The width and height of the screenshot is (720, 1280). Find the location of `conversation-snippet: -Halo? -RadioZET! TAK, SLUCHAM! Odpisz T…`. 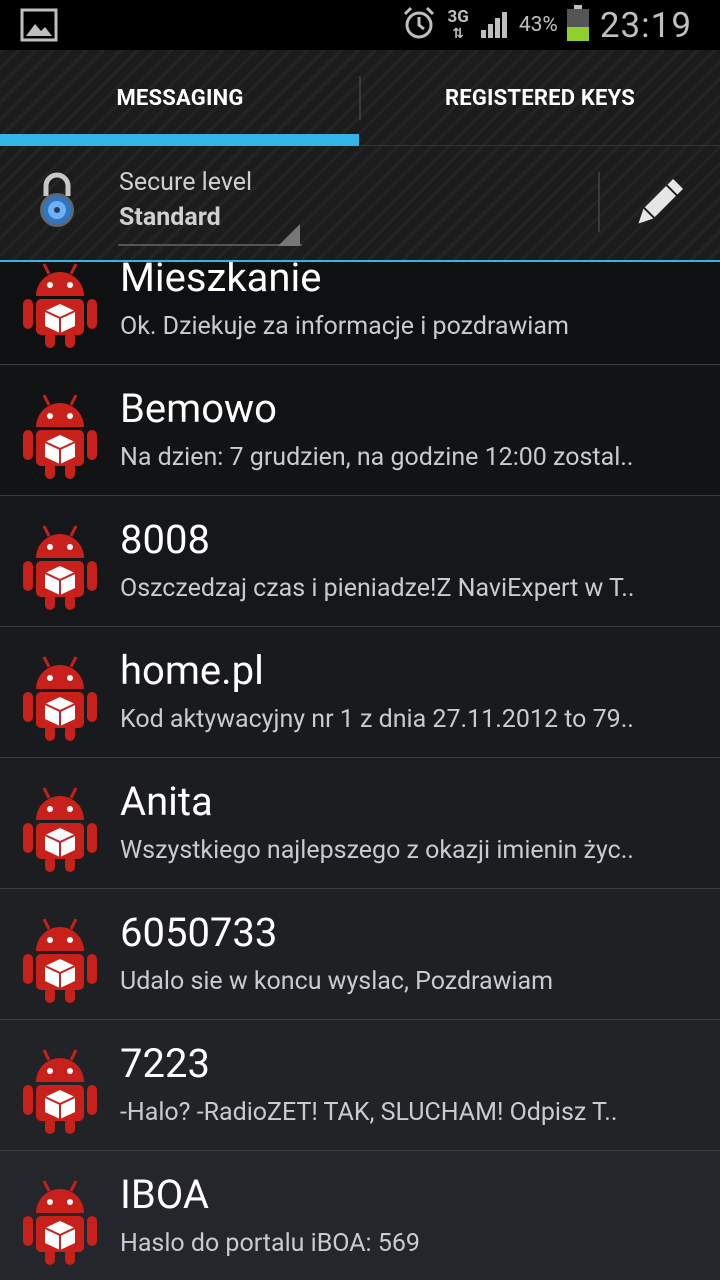

conversation-snippet: -Halo? -RadioZET! TAK, SLUCHAM! Odpisz T… is located at coordinates (369, 1112).